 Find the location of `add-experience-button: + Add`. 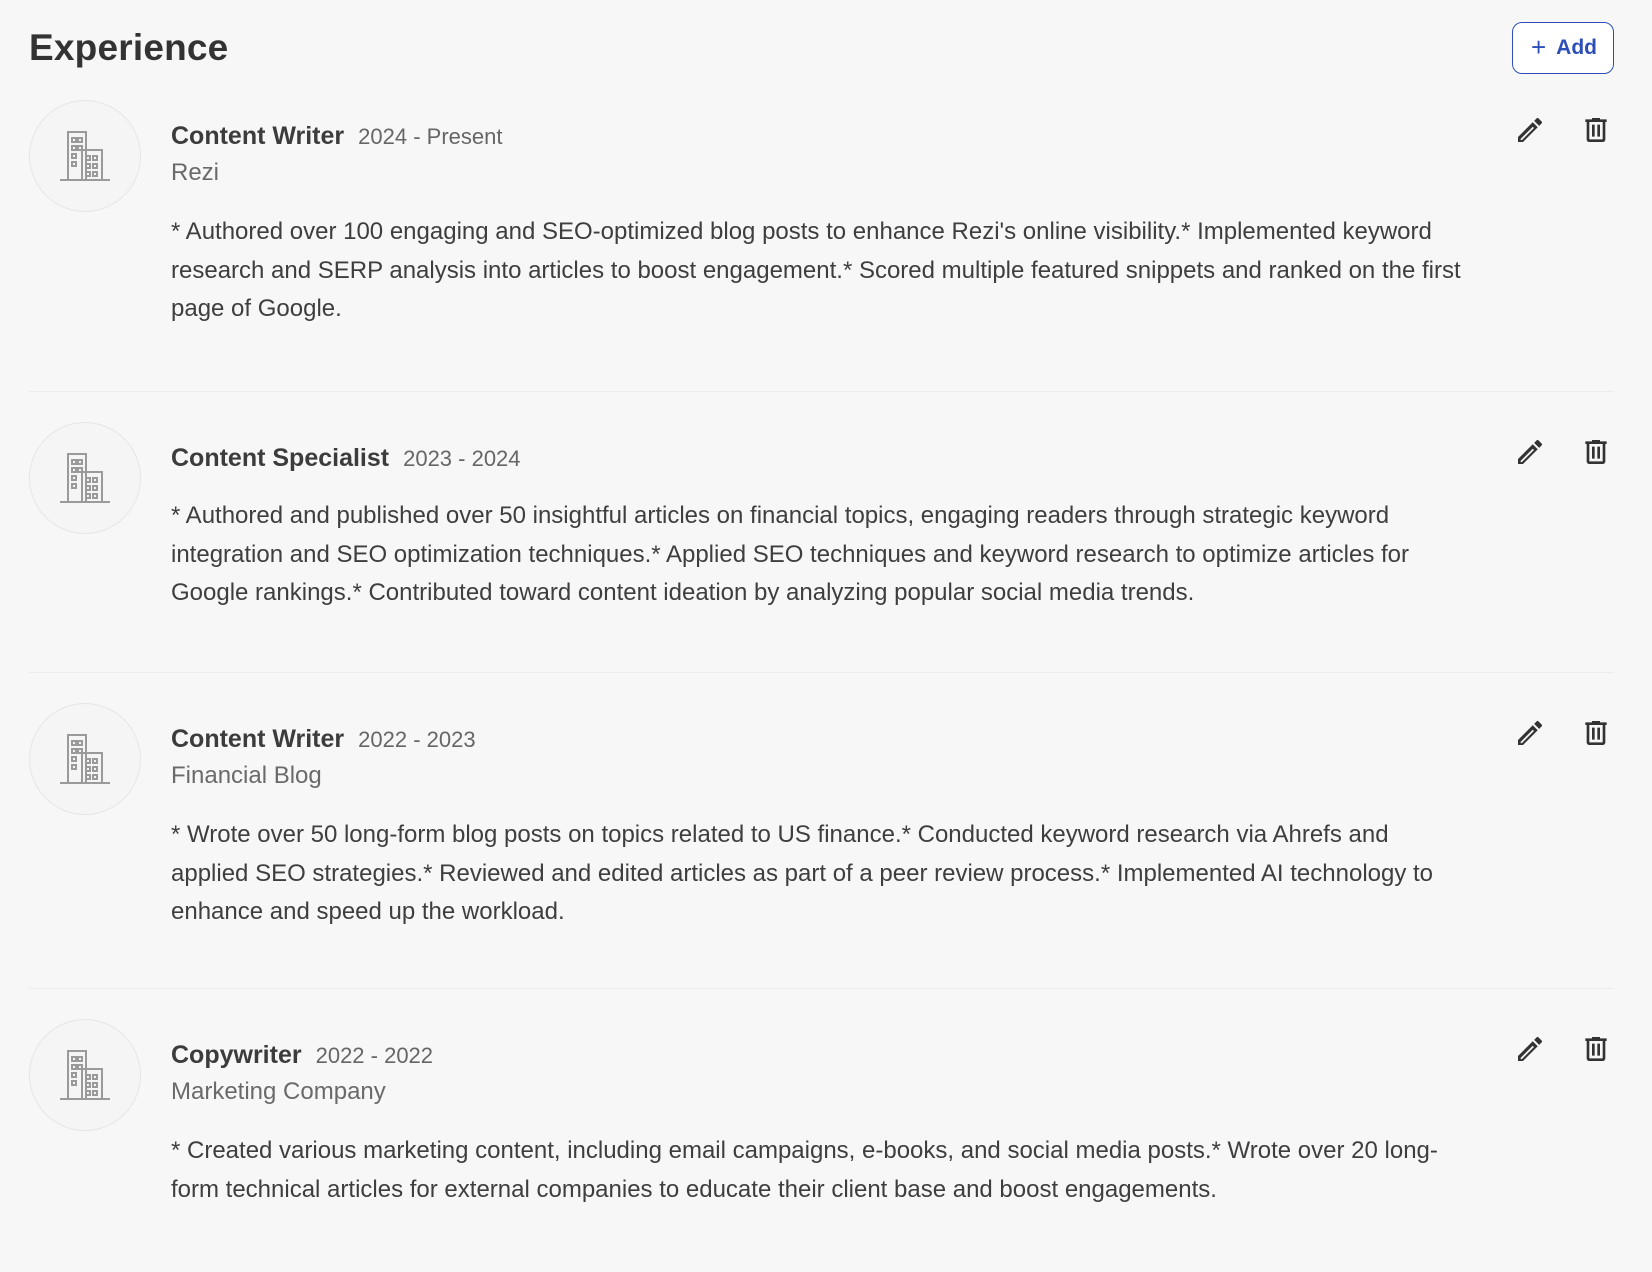

add-experience-button: + Add is located at coordinates (1562, 48).